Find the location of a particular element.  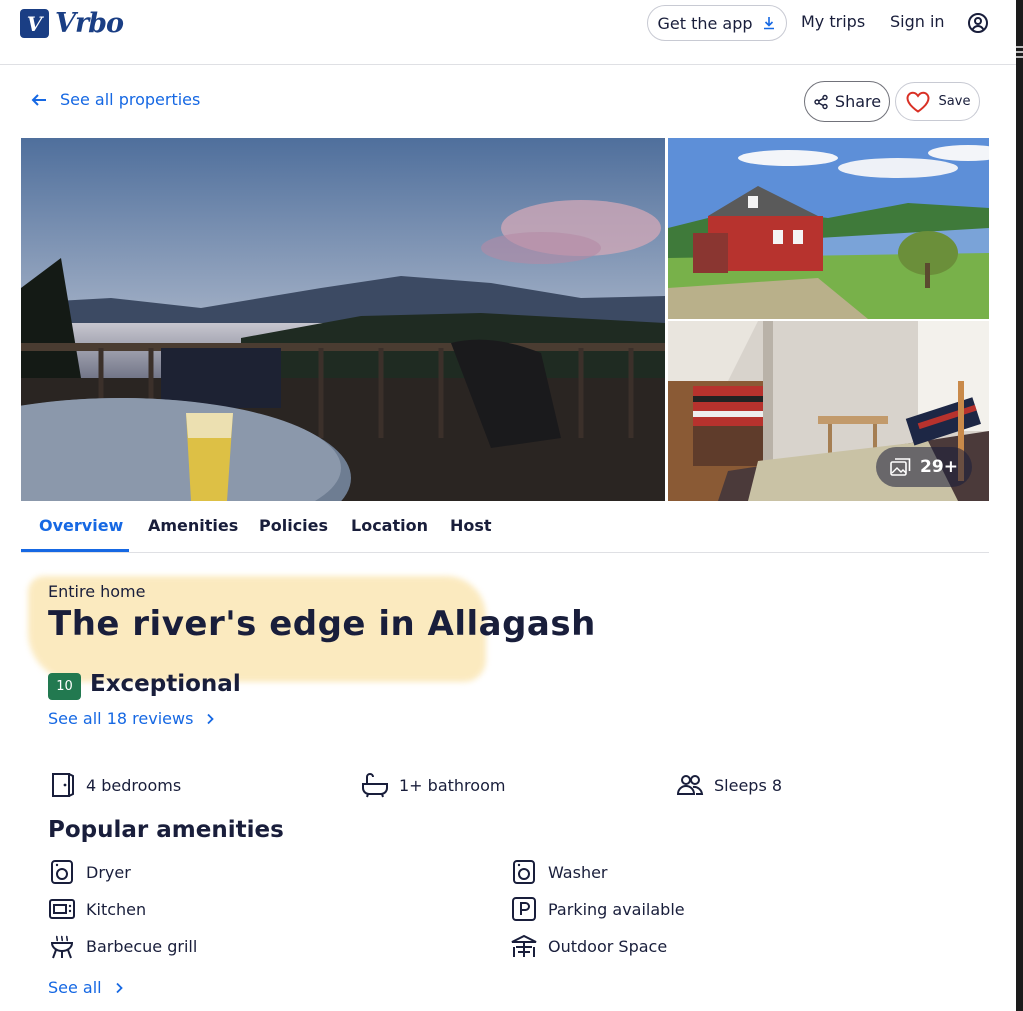

amenity-outdoor-space: Outdoor Space is located at coordinates (588, 946).